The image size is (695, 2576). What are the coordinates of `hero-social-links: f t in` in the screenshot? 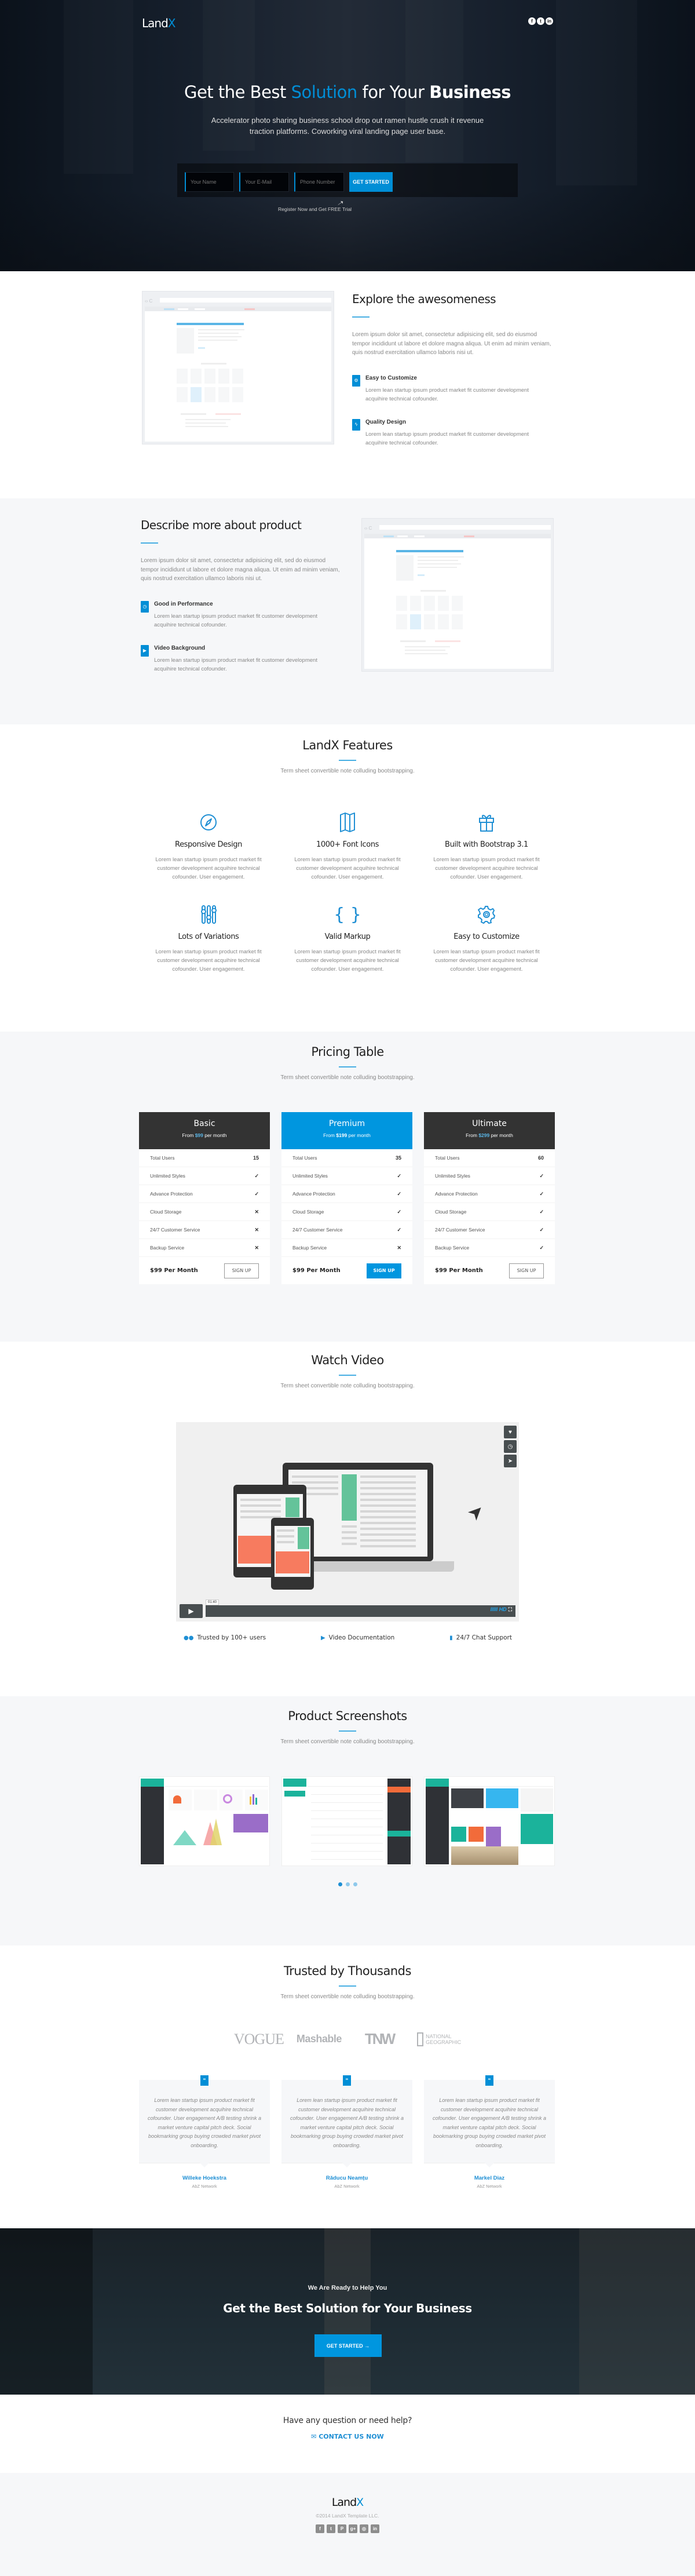 It's located at (540, 21).